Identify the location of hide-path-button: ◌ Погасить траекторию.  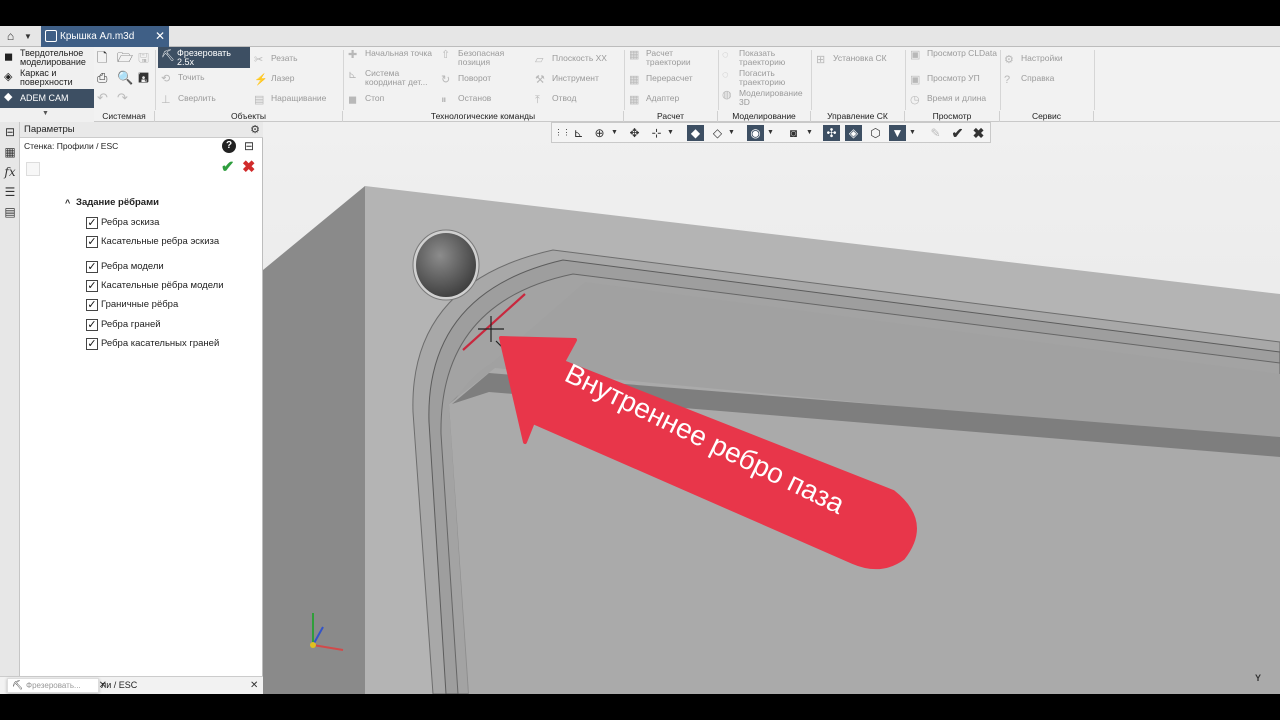
(766, 78).